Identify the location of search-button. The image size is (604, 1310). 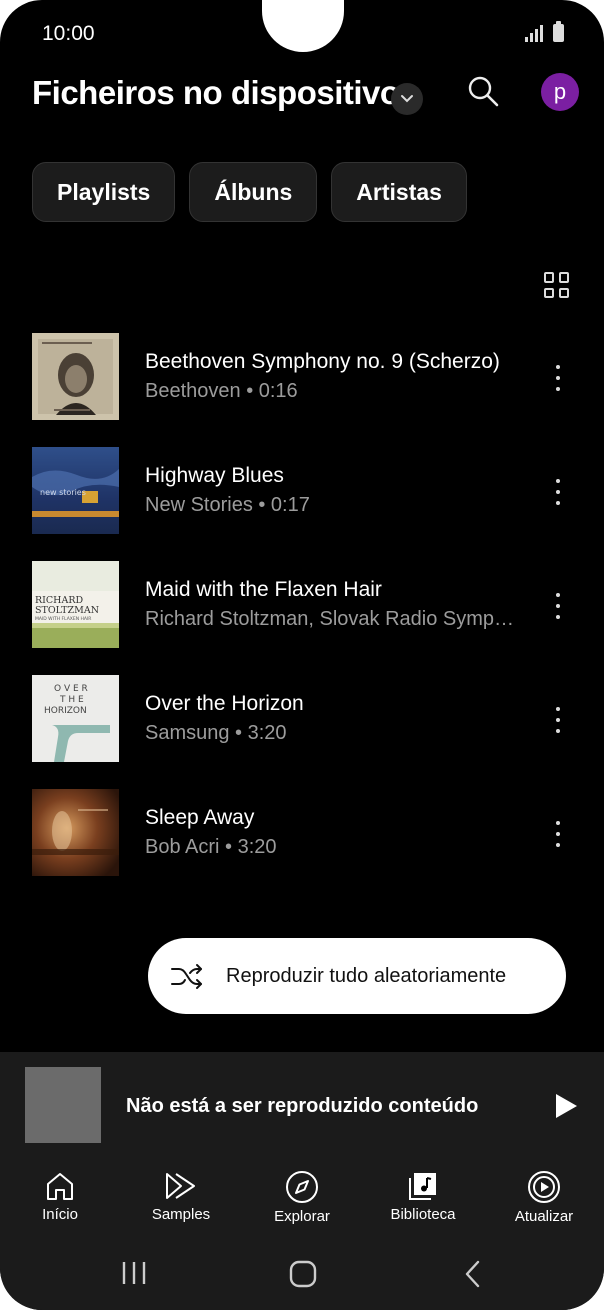
(483, 91).